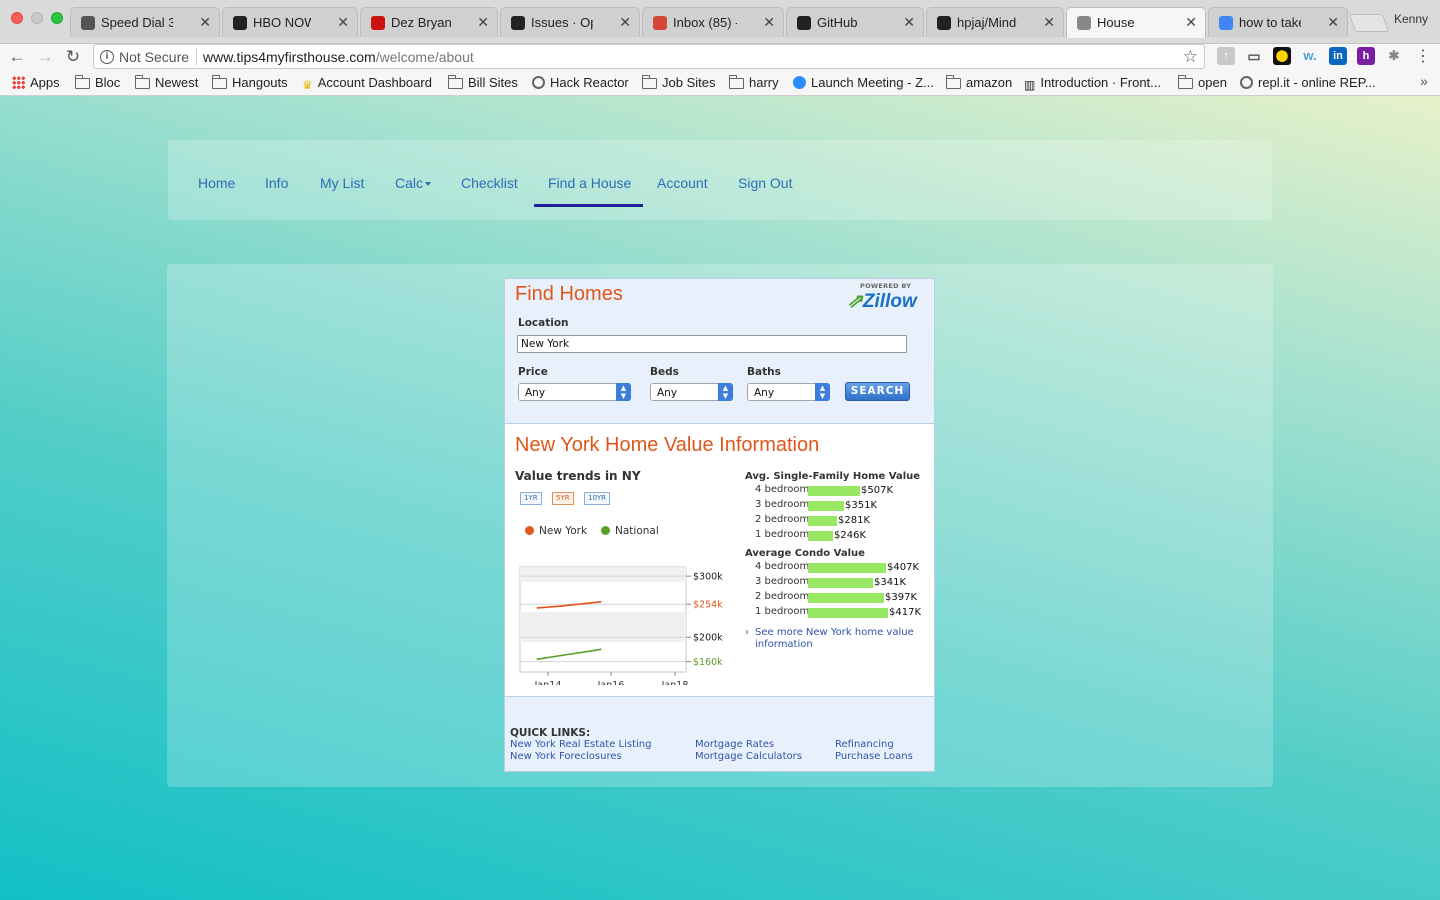 This screenshot has height=900, width=1440. I want to click on price-select-value: Any, so click(535, 393).